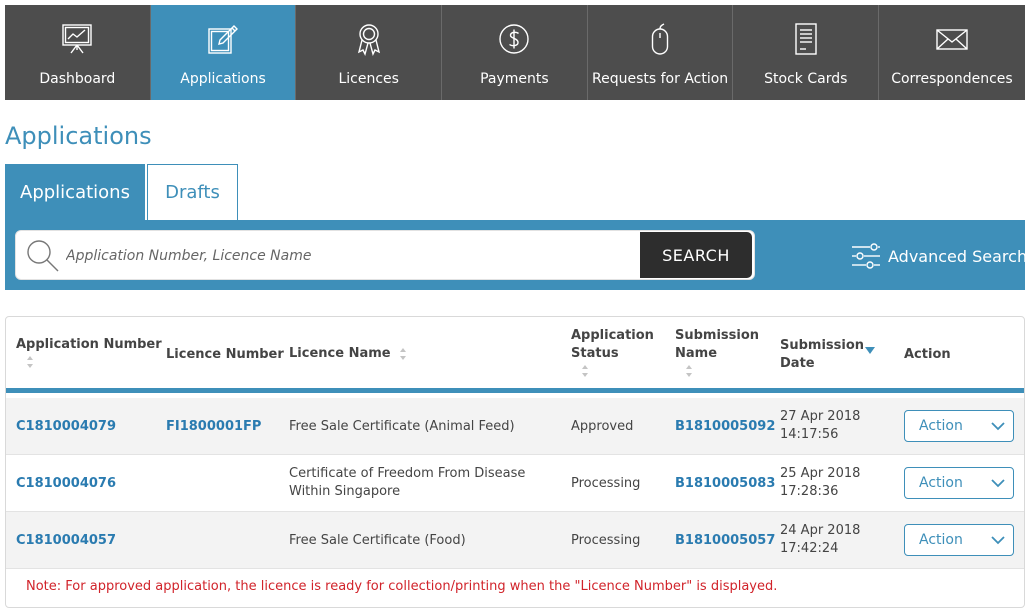 The height and width of the screenshot is (613, 1030). I want to click on licence-name-line: Free Sale Certificate (Animal Feed), so click(402, 426).